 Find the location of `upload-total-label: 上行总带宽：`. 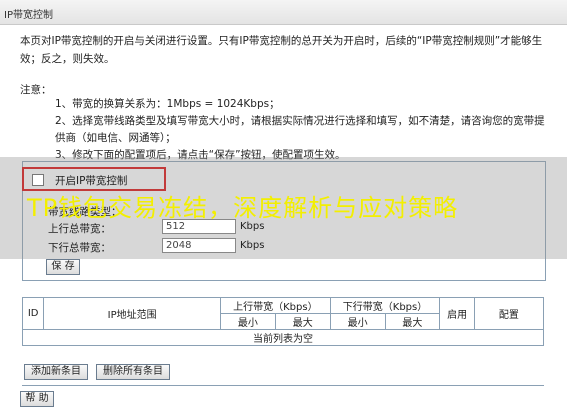

upload-total-label: 上行总带宽： is located at coordinates (79, 229).